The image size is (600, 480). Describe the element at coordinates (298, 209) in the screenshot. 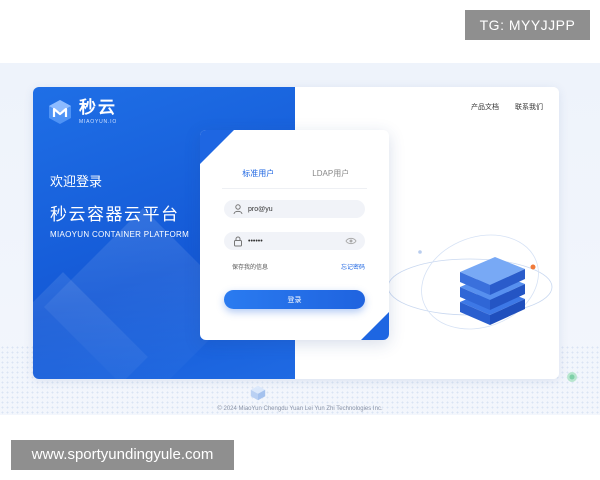

I see `username-input` at that location.